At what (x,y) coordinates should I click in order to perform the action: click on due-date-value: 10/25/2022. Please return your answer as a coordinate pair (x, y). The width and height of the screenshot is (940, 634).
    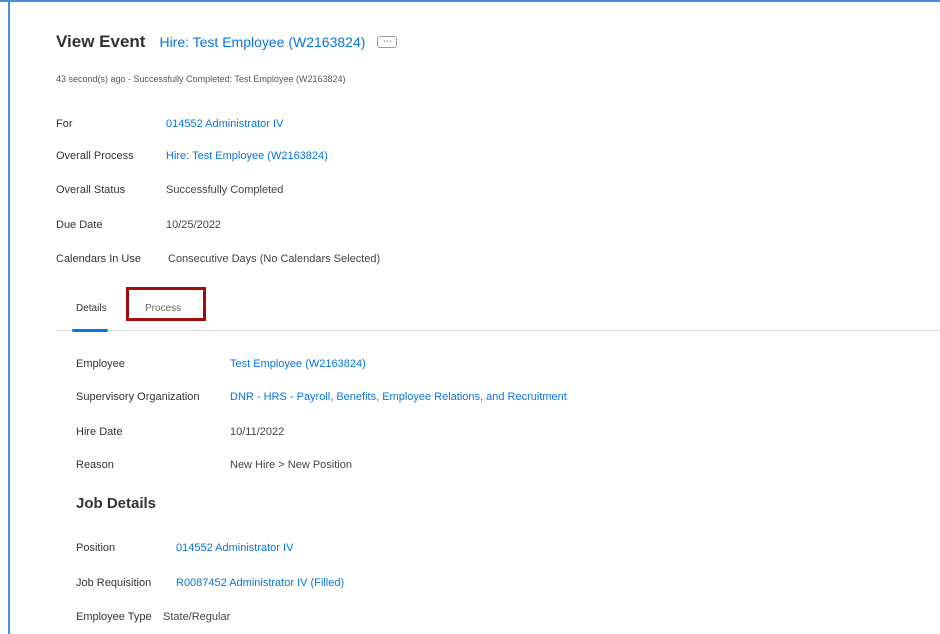
    Looking at the image, I should click on (194, 225).